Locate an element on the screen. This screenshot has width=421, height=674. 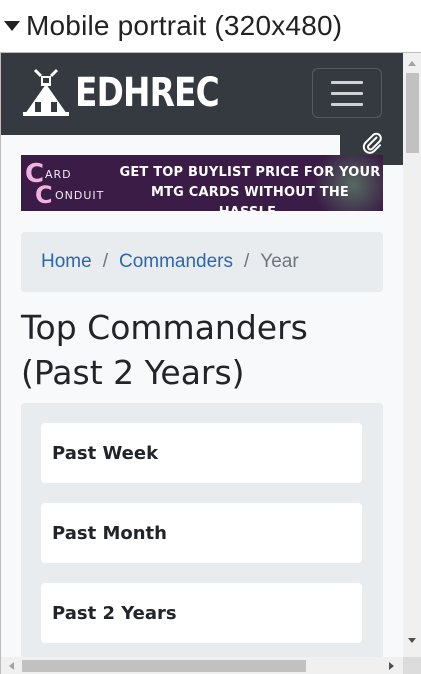
viewport-label: Mobile portrait (320x480) is located at coordinates (184, 25).